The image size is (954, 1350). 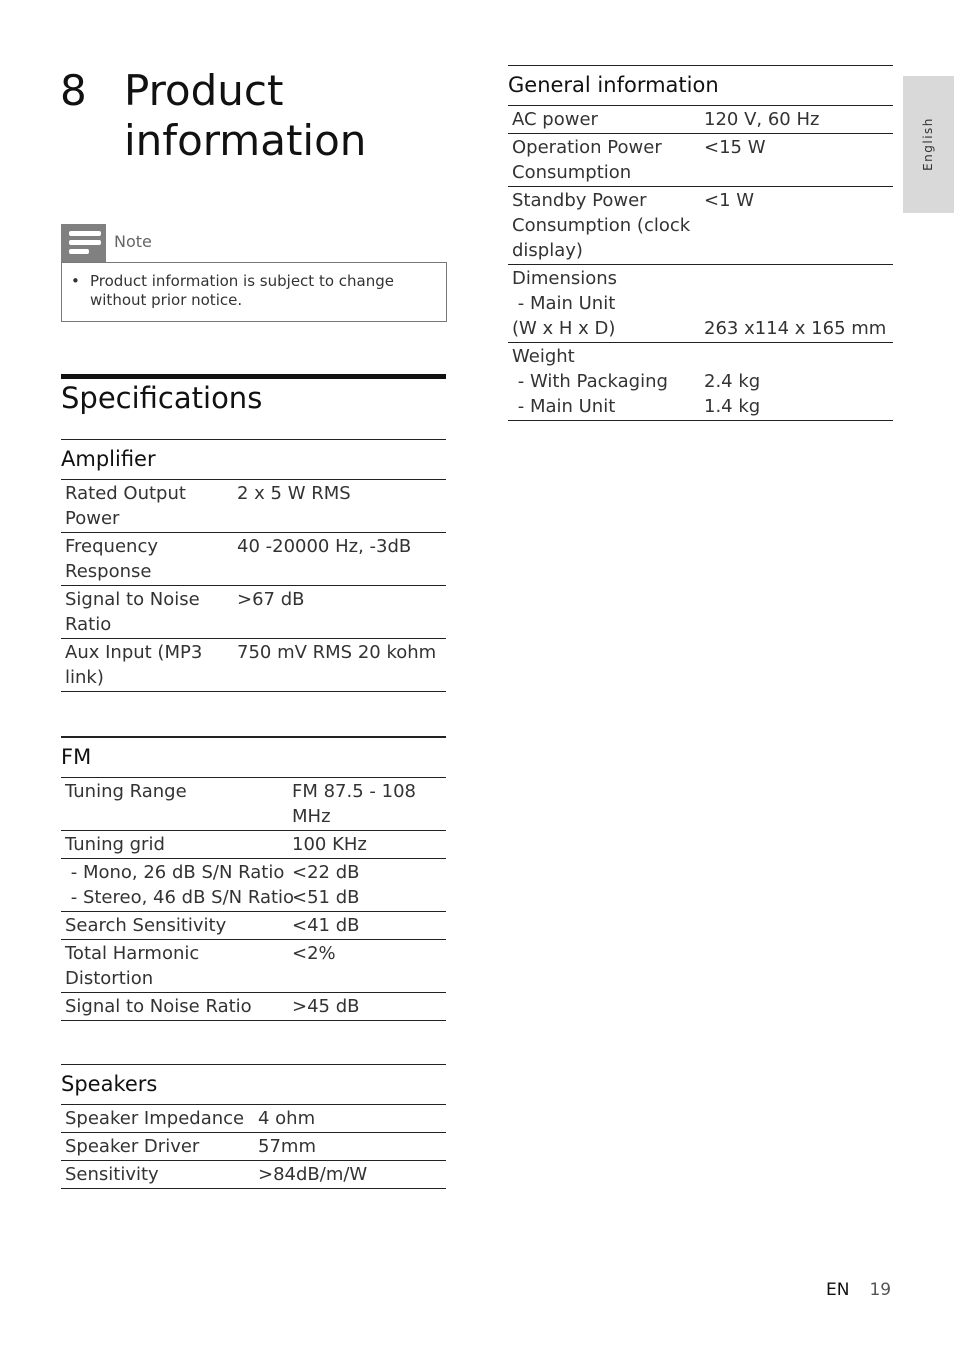 What do you see at coordinates (126, 791) in the screenshot?
I see `spec-label: Tuning Range` at bounding box center [126, 791].